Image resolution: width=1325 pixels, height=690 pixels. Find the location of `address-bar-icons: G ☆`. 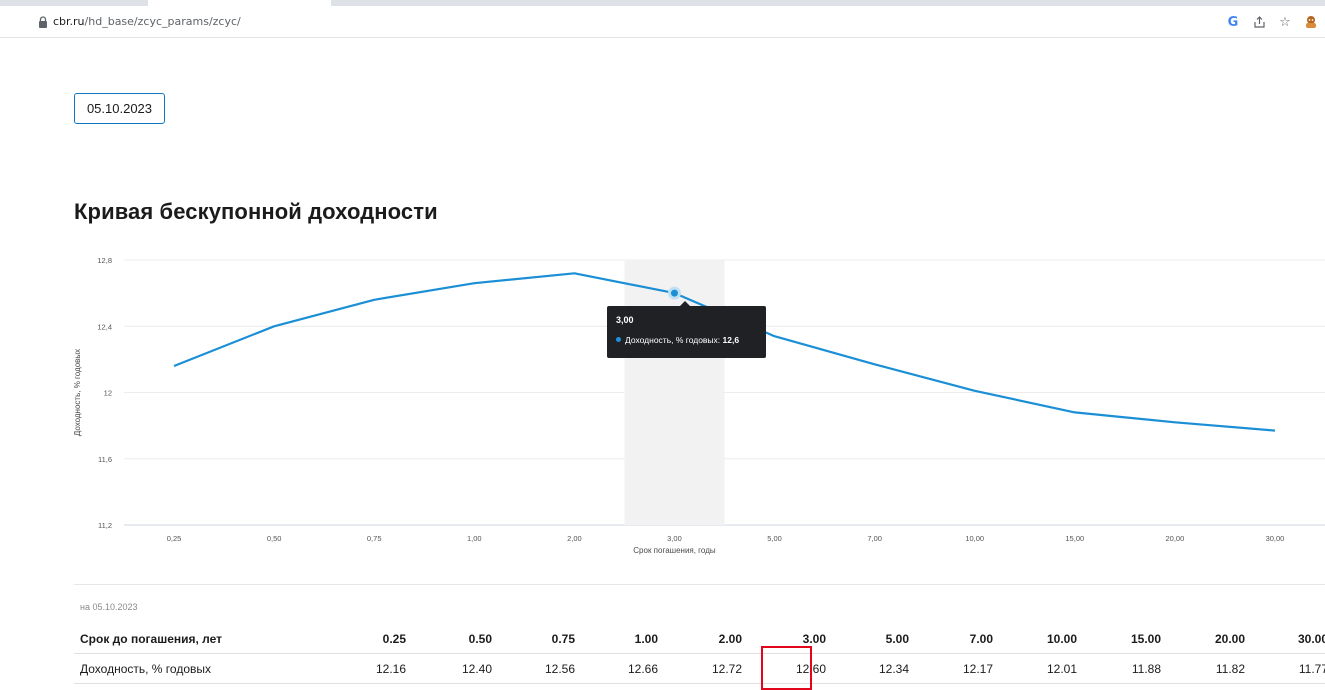

address-bar-icons: G ☆ is located at coordinates (1272, 22).